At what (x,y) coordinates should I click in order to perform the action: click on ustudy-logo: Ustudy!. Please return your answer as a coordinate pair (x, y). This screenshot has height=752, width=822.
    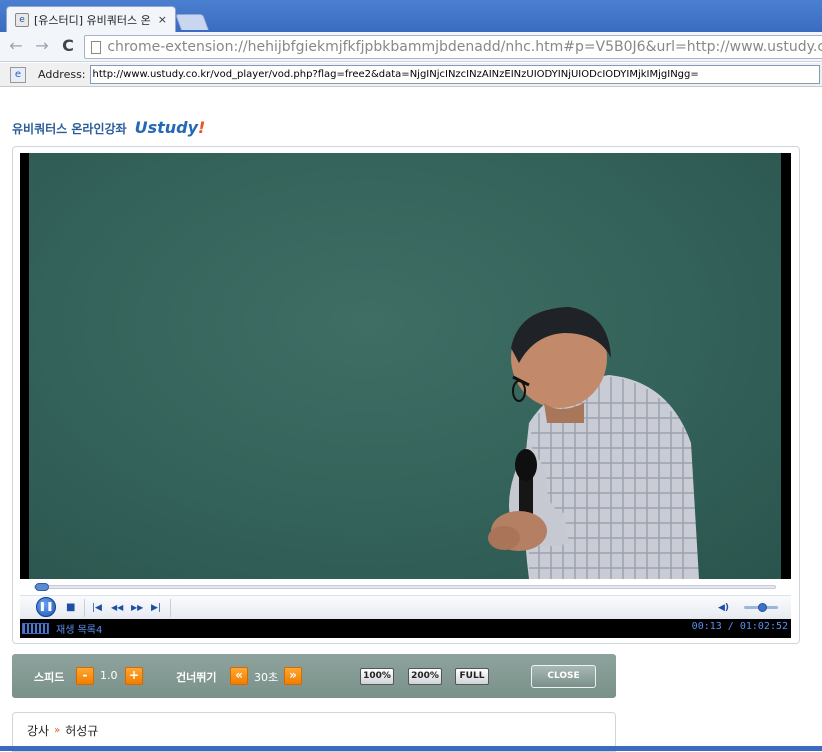
    Looking at the image, I should click on (170, 127).